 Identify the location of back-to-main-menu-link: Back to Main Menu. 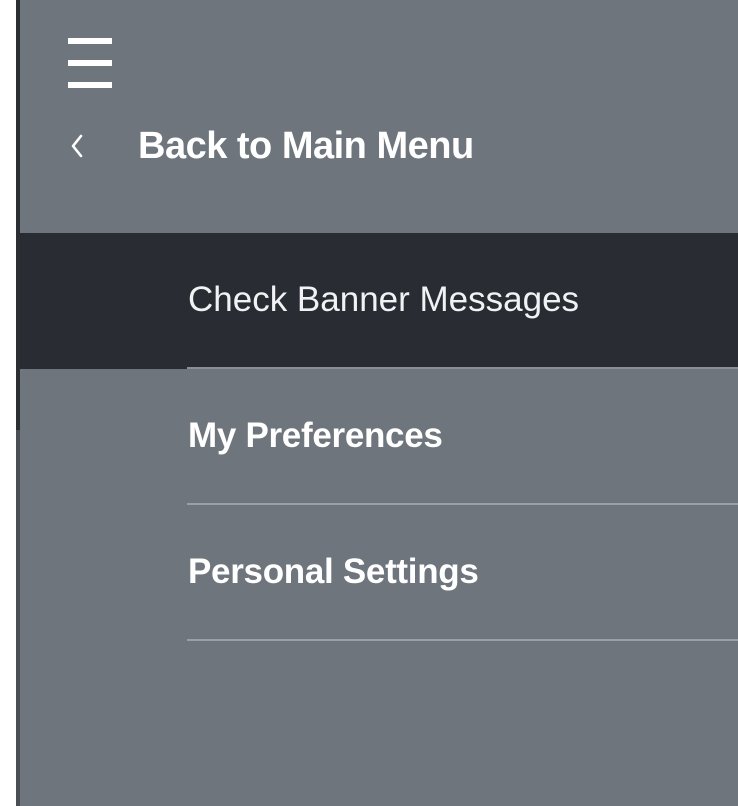
(320, 146).